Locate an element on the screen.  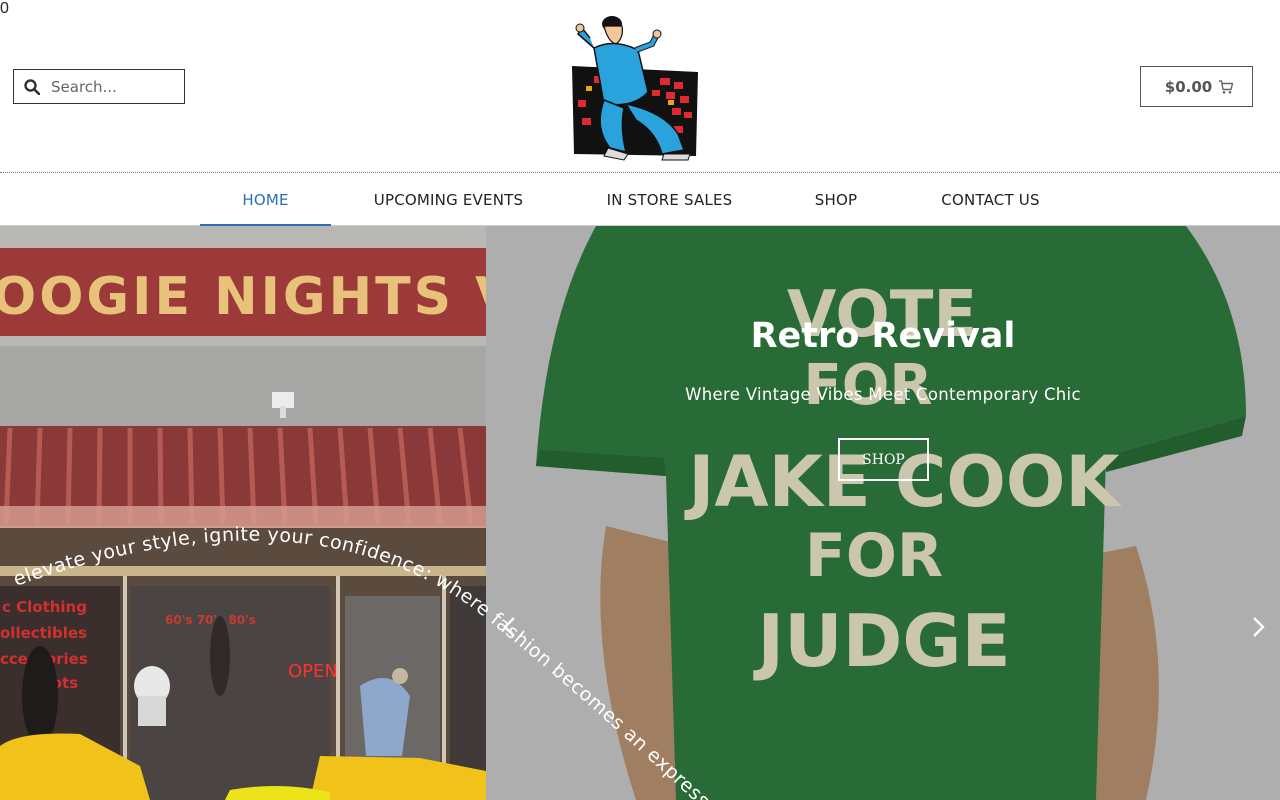
chevron-right-icon is located at coordinates (1258, 627).